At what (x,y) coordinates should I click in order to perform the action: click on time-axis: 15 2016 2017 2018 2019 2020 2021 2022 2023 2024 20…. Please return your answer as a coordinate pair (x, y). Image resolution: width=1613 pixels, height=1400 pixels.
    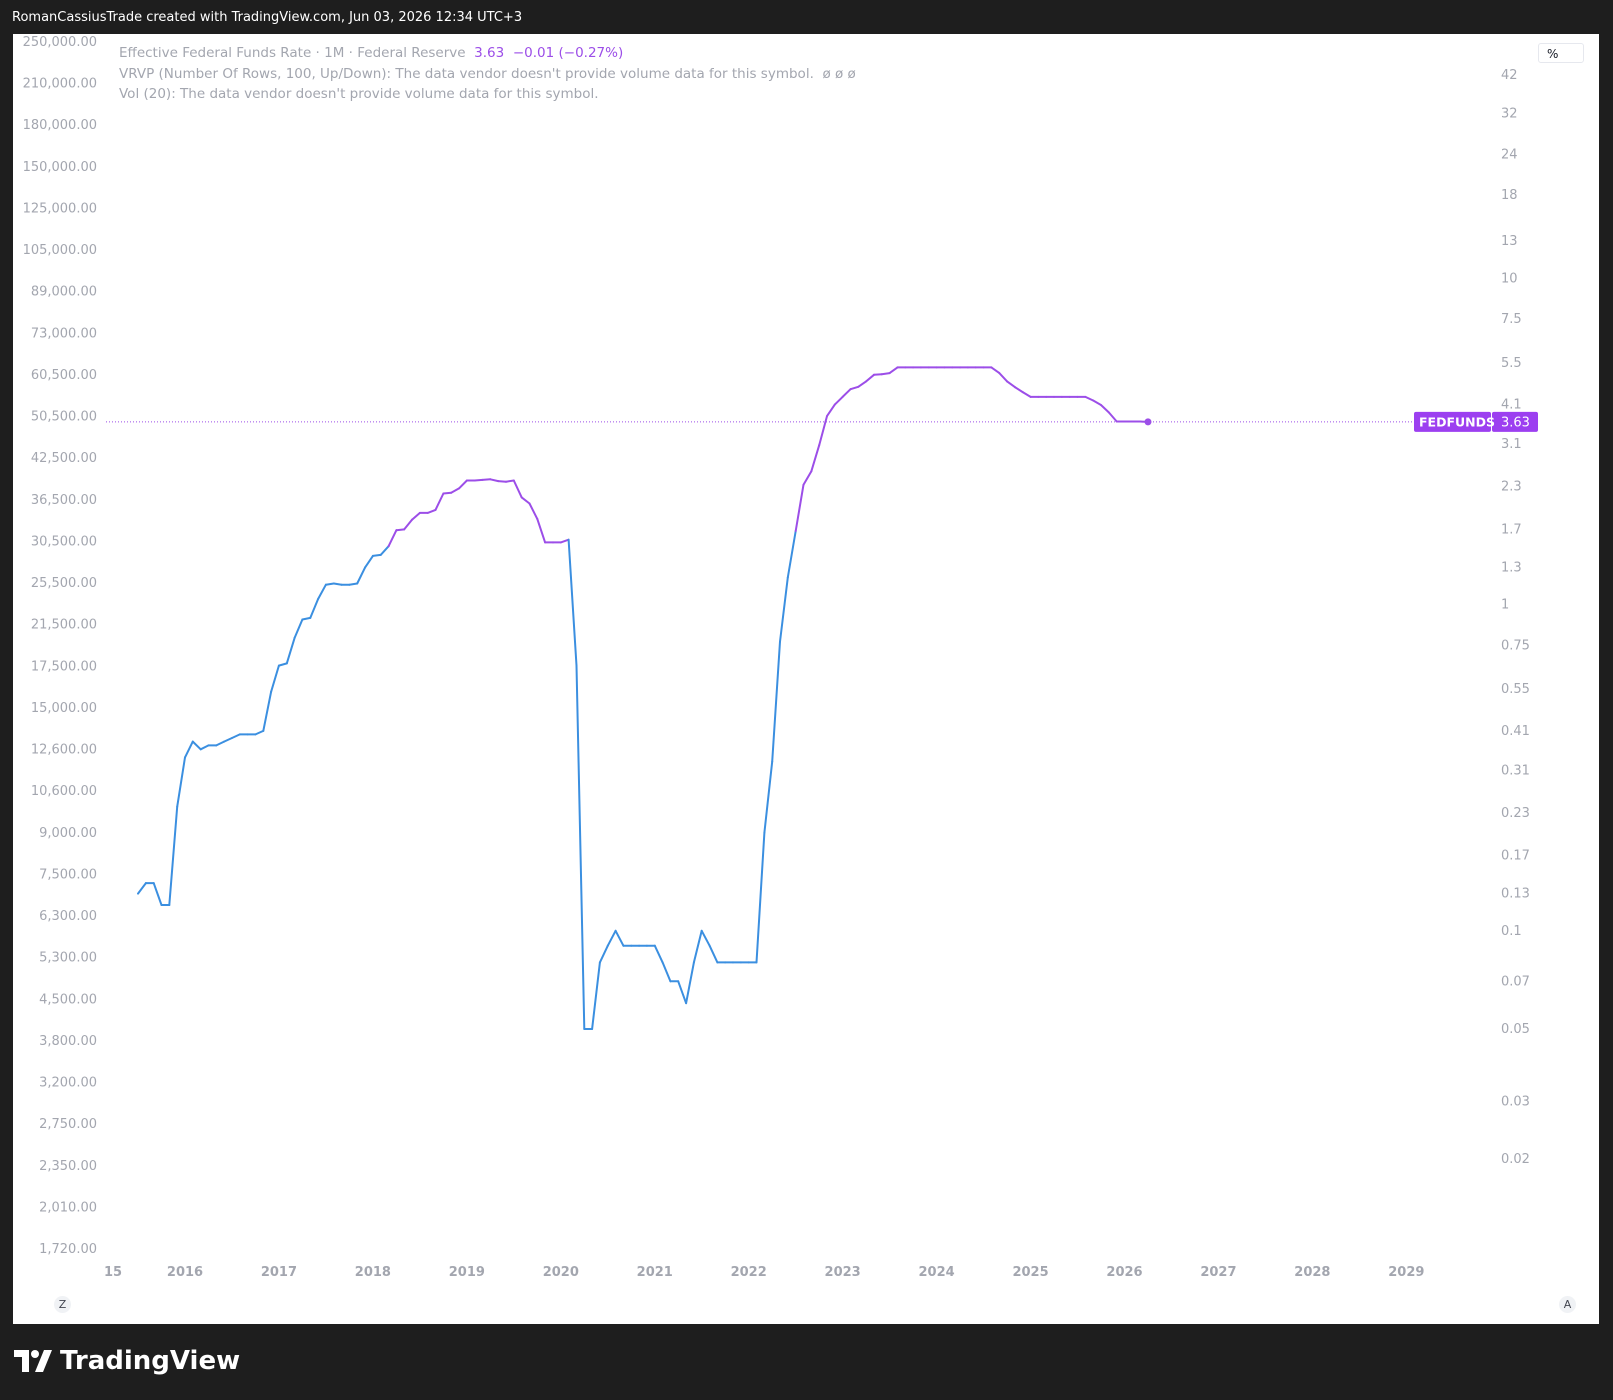
    Looking at the image, I should click on (764, 1272).